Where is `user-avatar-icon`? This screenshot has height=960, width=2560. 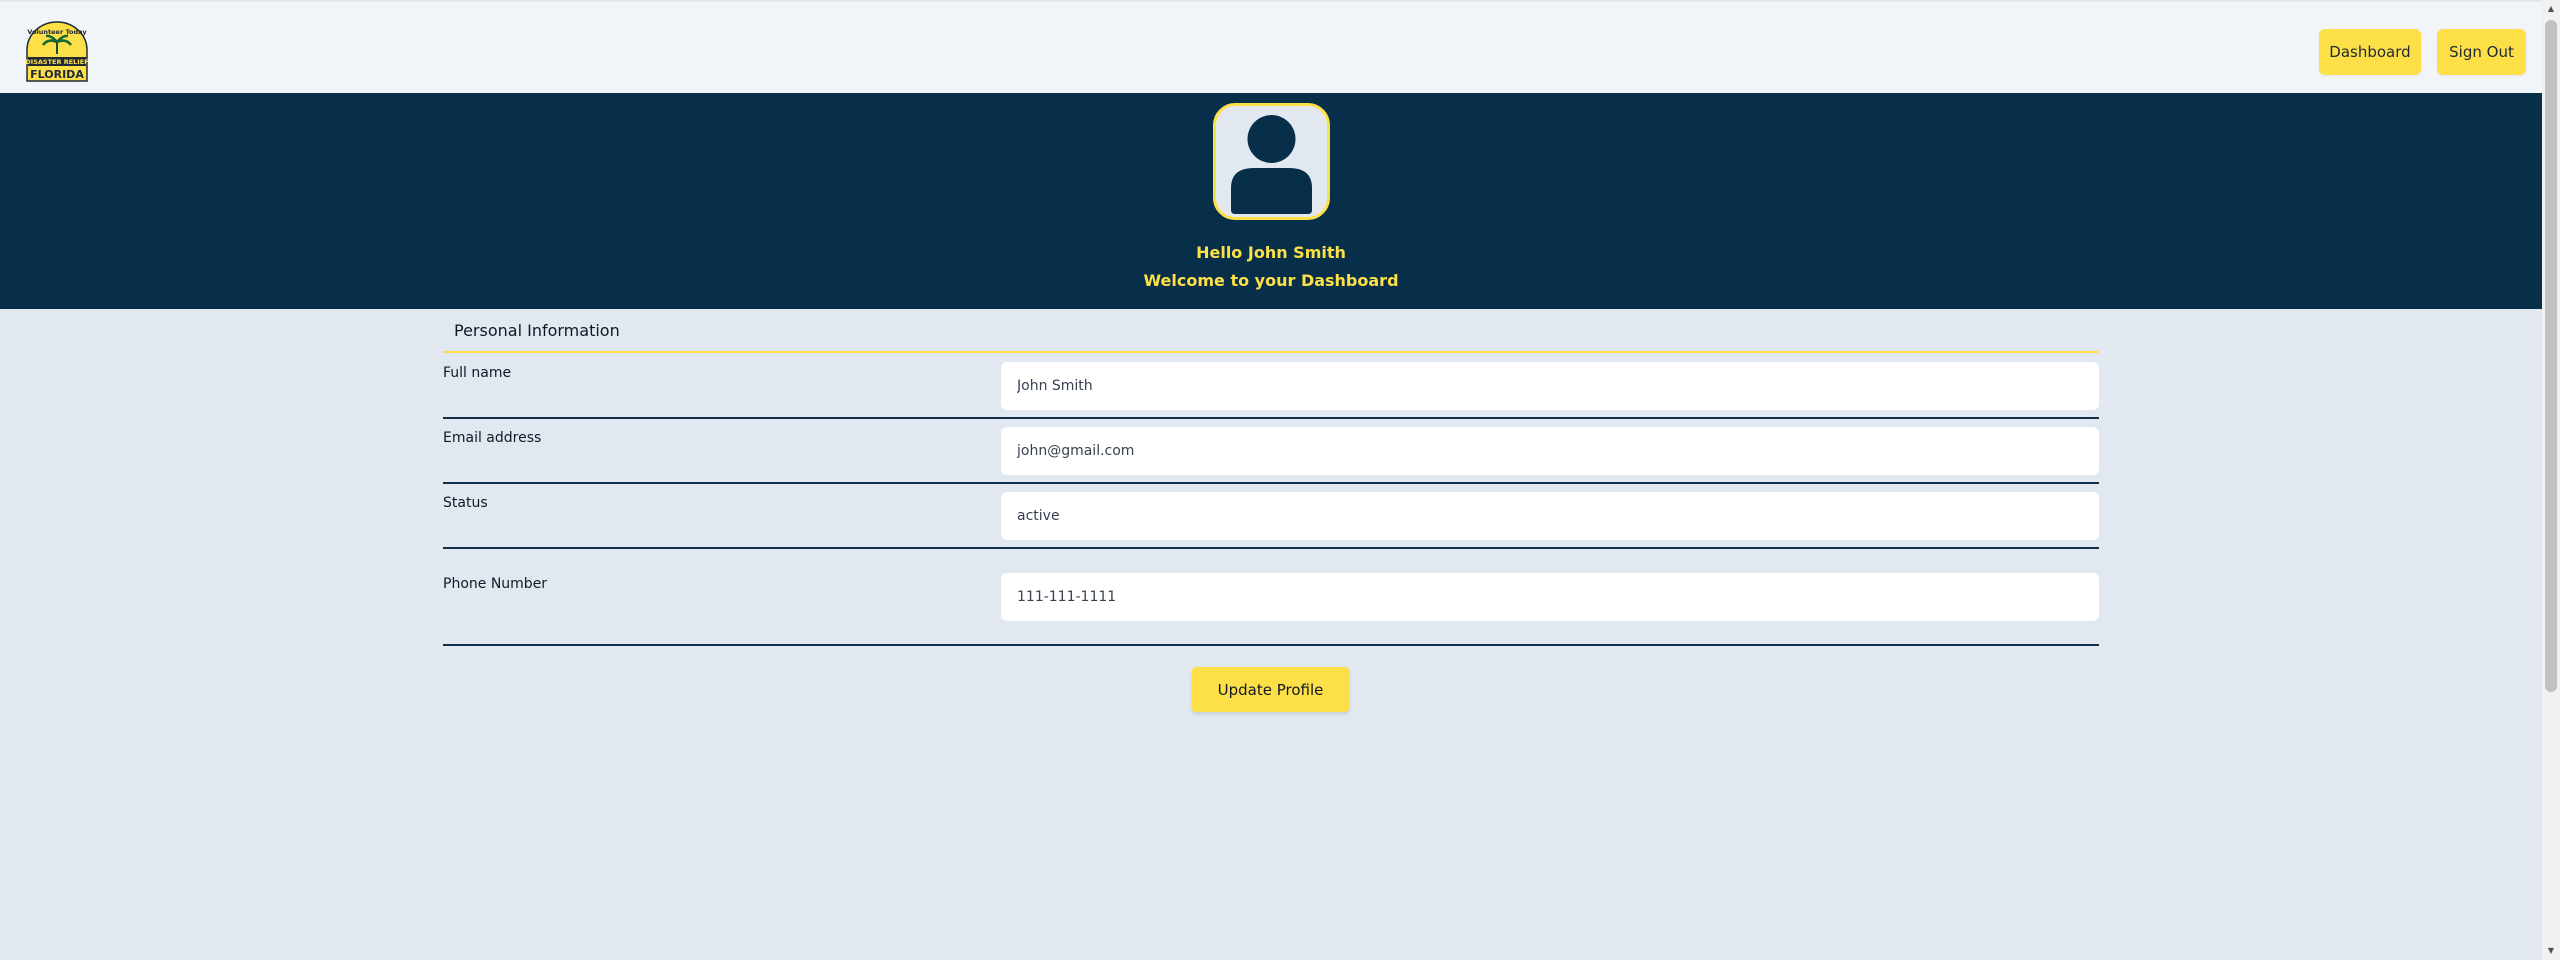
user-avatar-icon is located at coordinates (1271, 164).